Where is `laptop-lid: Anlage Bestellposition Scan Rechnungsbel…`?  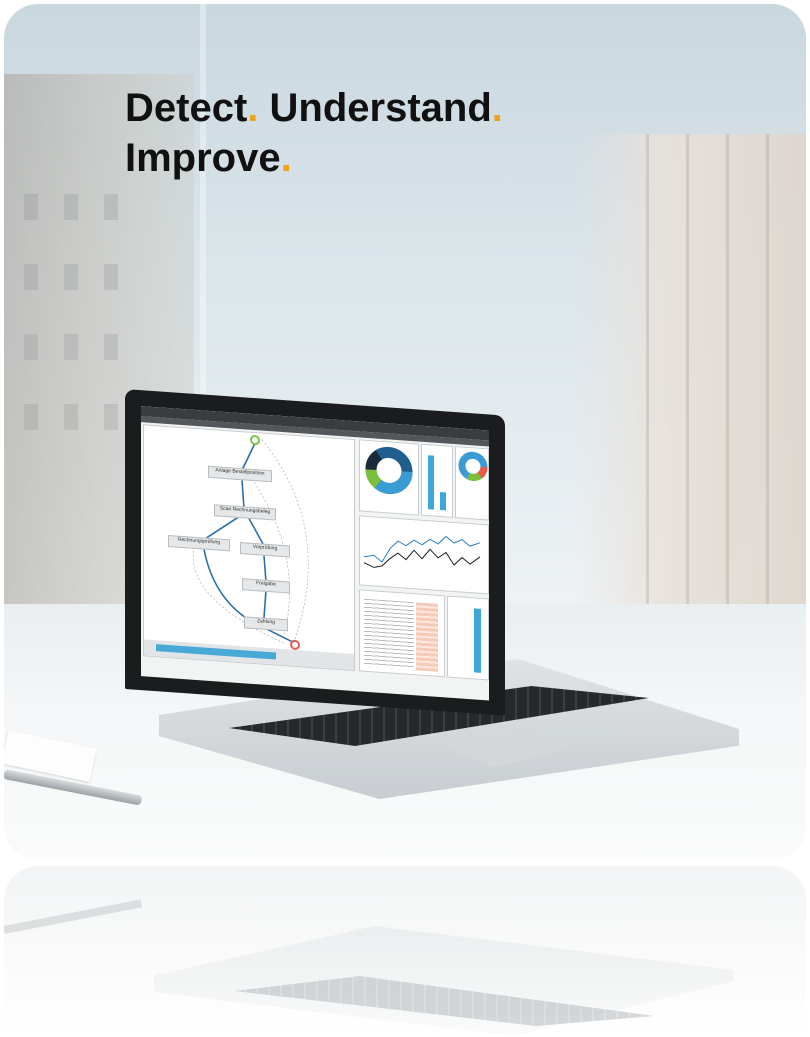
laptop-lid: Anlage Bestellposition Scan Rechnungsbel… is located at coordinates (315, 552).